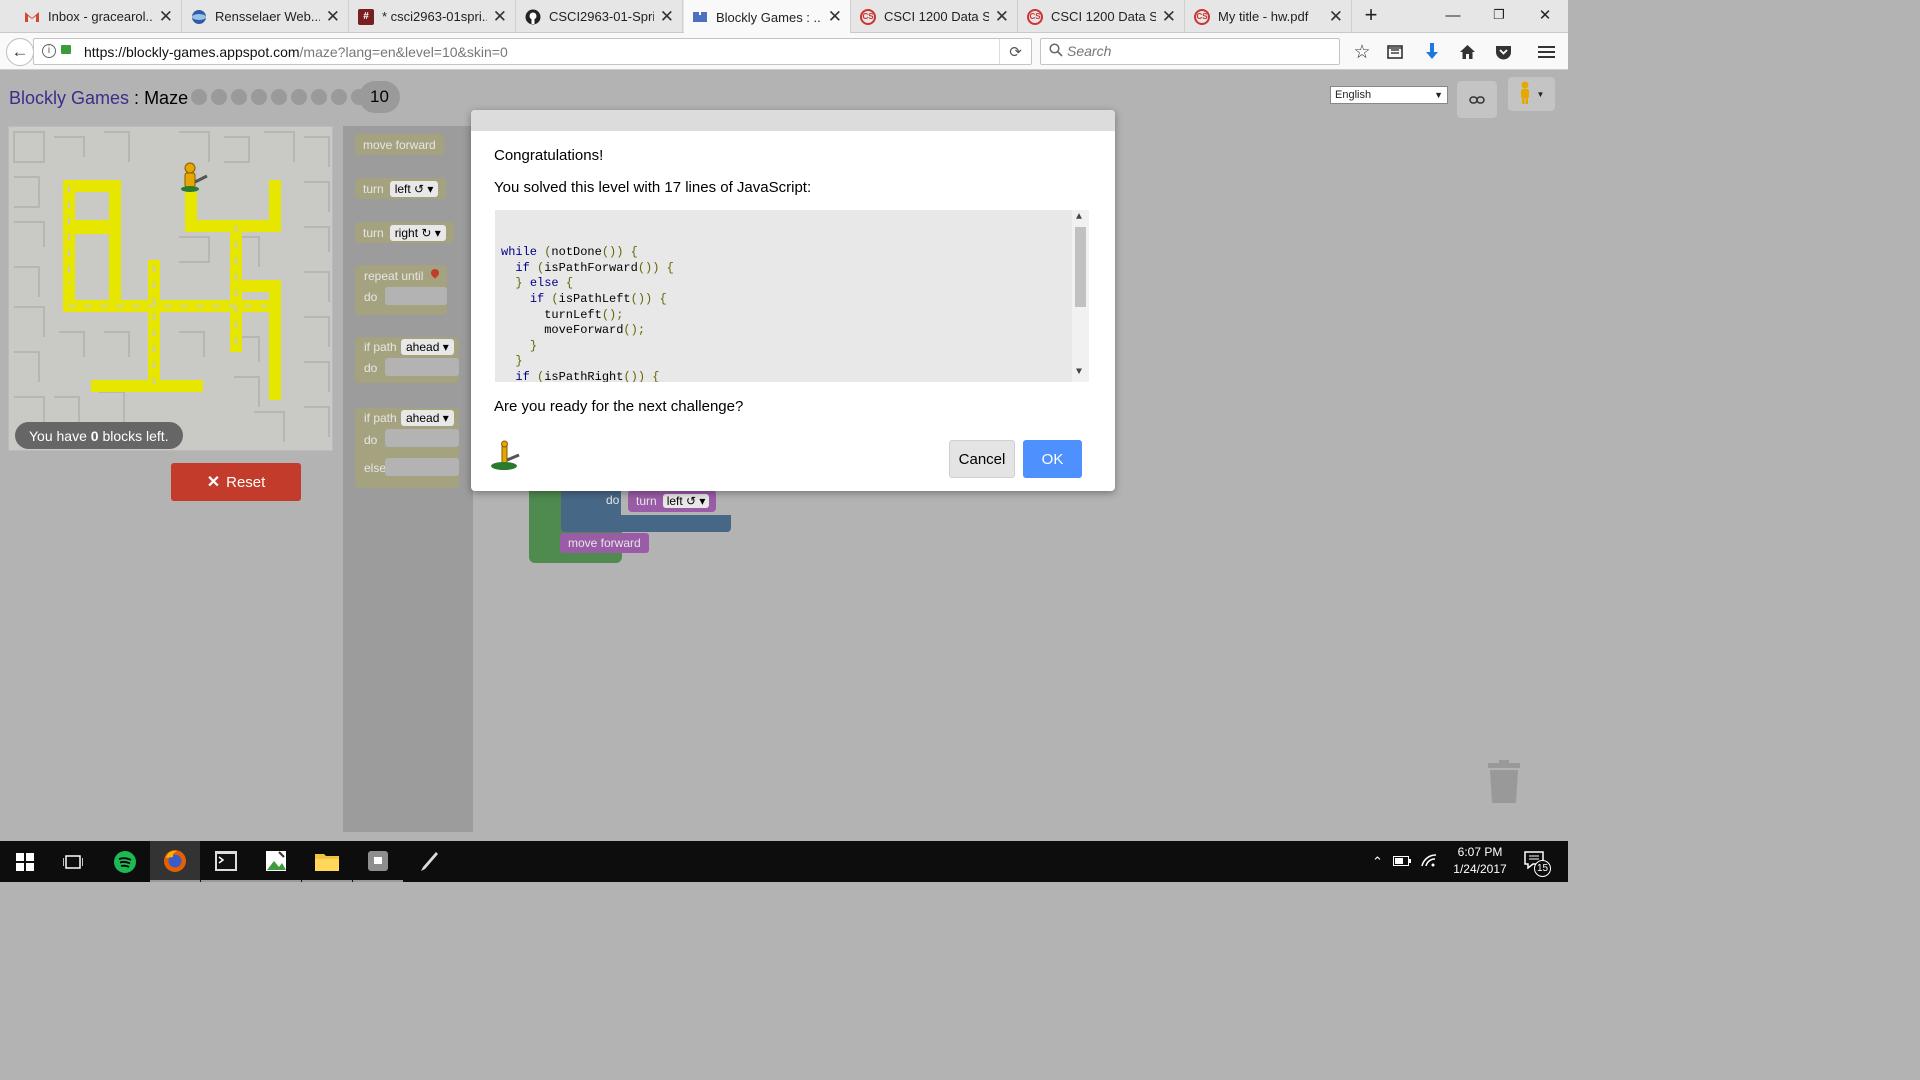 The width and height of the screenshot is (1920, 1080). I want to click on notifications-icon: 15, so click(1537, 864).